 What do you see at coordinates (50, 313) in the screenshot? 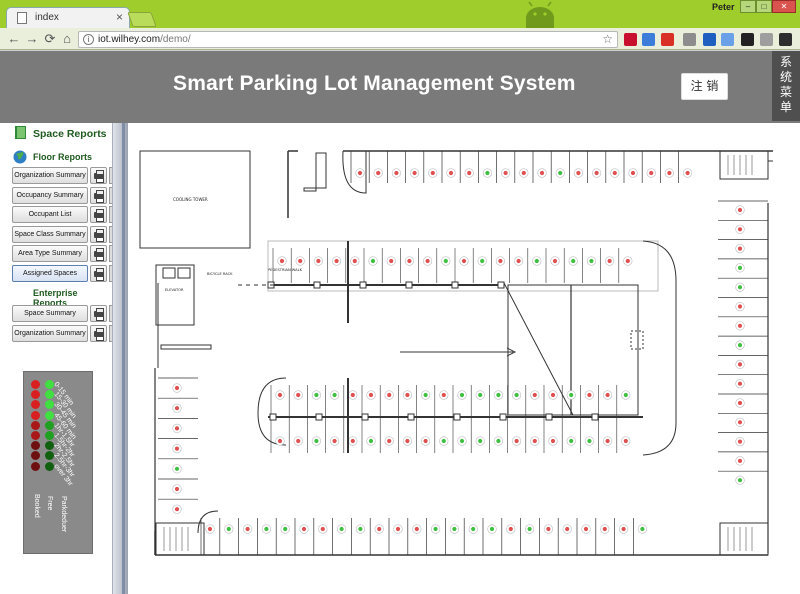
I see `enterprise-report-button: Space Summary` at bounding box center [50, 313].